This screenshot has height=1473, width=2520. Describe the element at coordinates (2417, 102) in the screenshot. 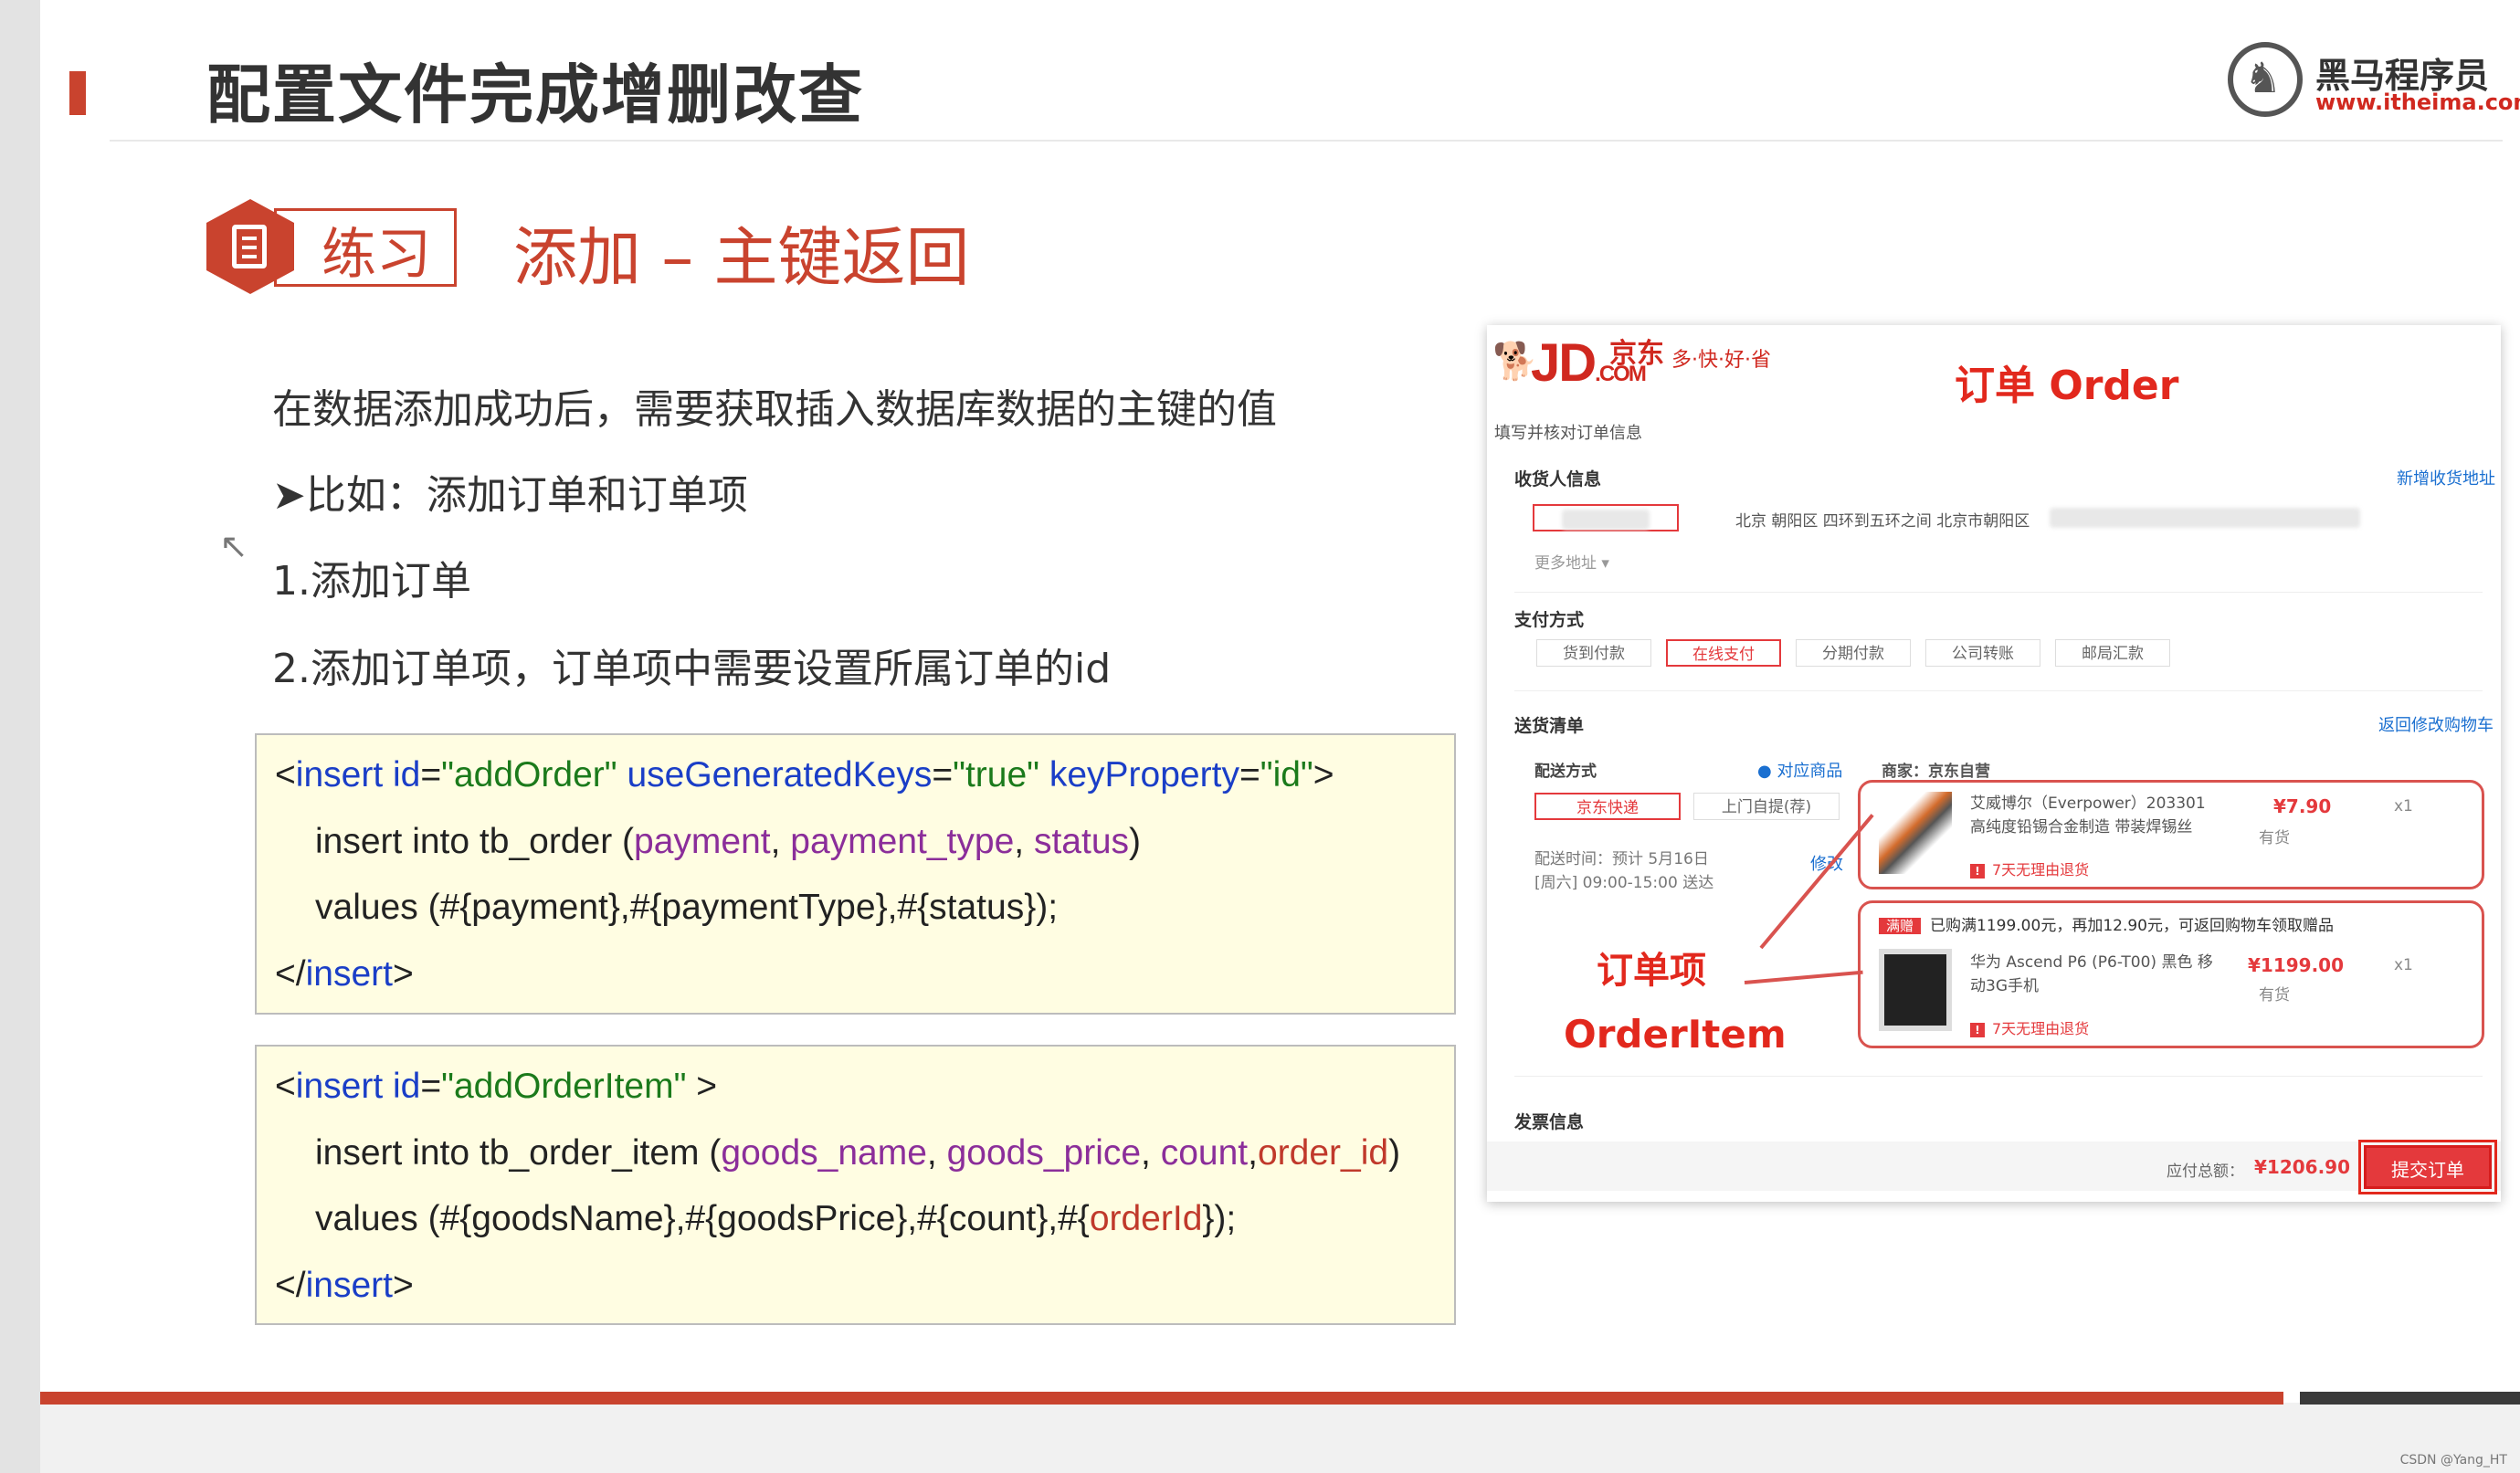

I see `logo-url: www.itheima.com` at that location.